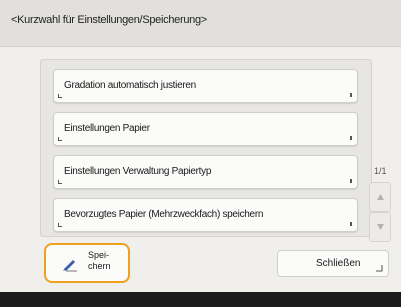 The image size is (401, 307). I want to click on pen-icon, so click(70, 266).